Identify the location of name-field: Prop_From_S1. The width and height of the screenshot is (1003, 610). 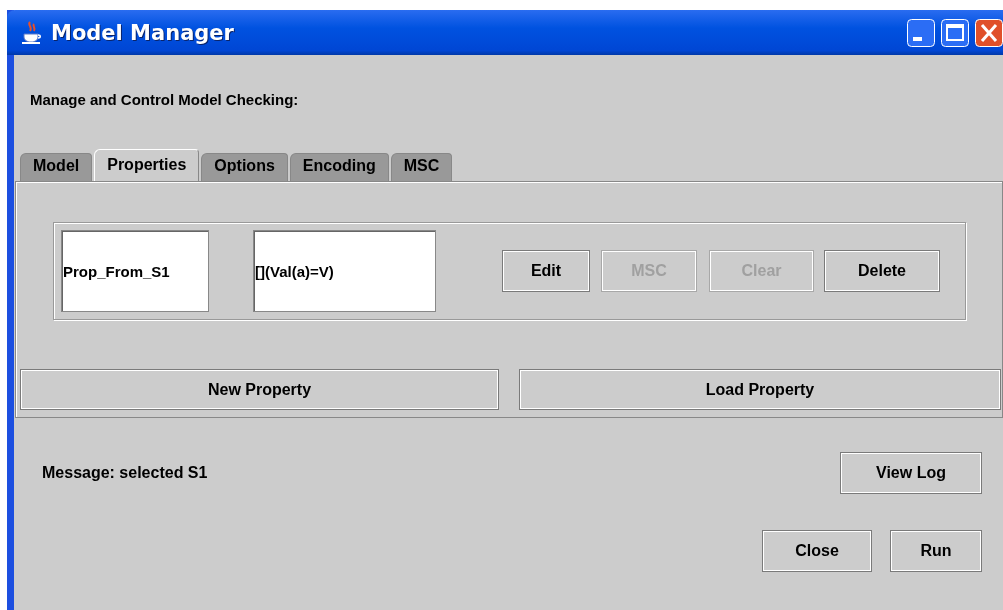
(135, 271).